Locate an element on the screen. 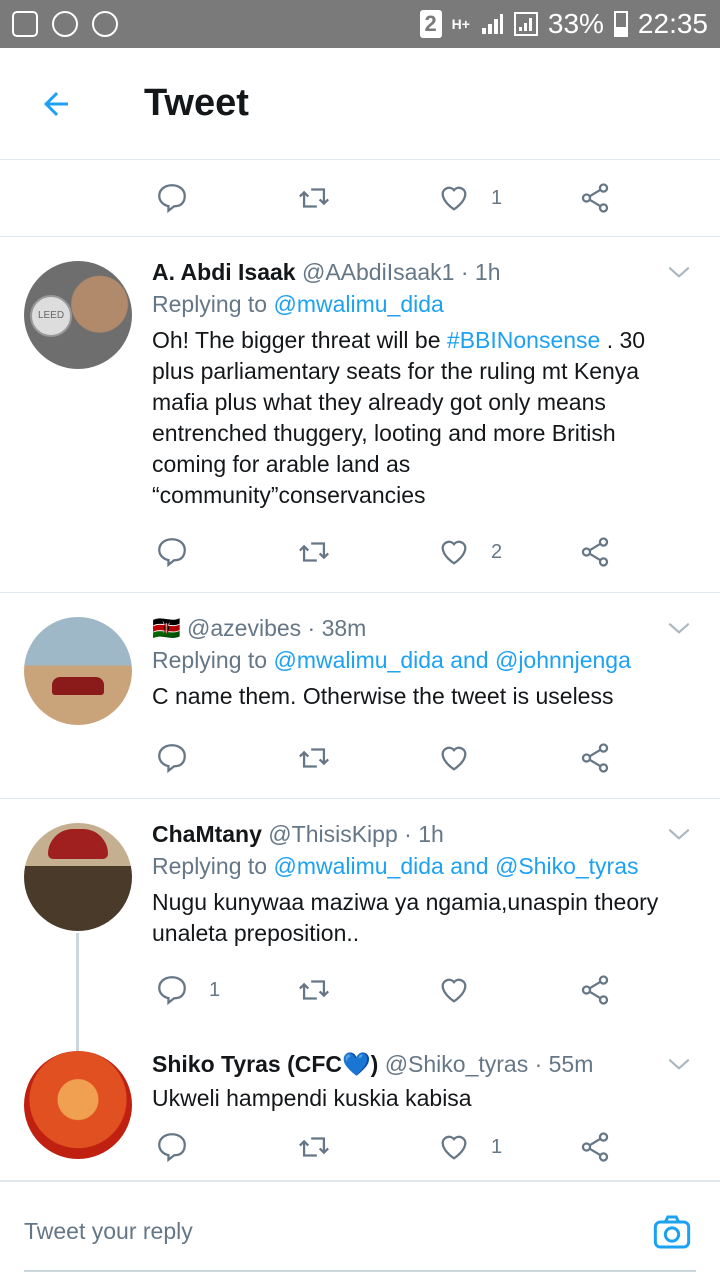  tweet-header: ChaMtany @ThisisKipp · 1h is located at coordinates (406, 834).